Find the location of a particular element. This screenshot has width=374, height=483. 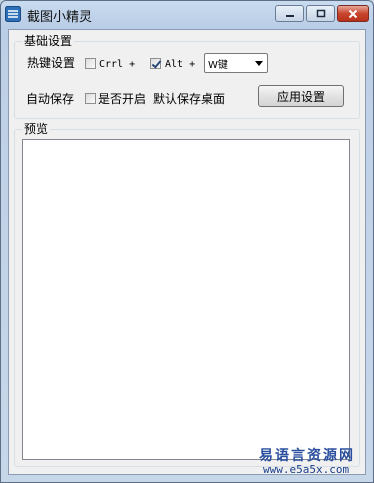

apply-settings-label: 应用设置 is located at coordinates (300, 96).